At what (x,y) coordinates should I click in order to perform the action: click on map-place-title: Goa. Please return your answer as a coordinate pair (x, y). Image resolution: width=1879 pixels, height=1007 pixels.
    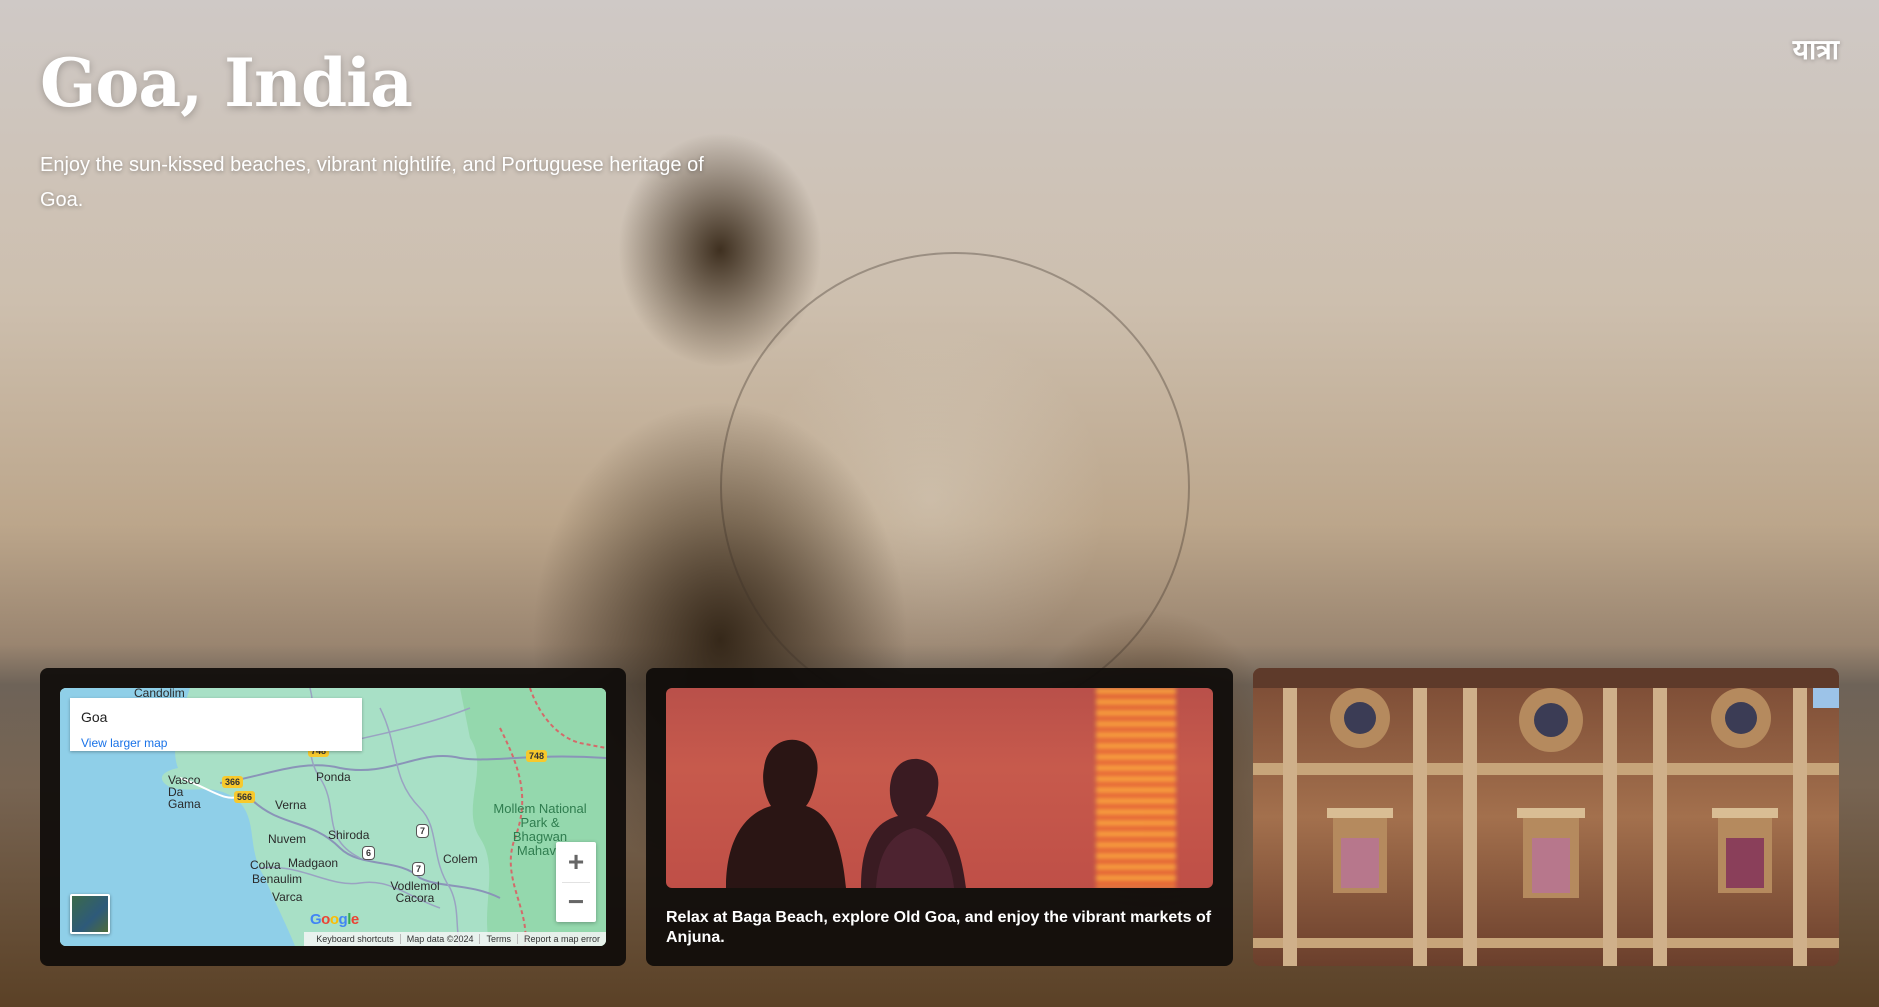
    Looking at the image, I should click on (94, 717).